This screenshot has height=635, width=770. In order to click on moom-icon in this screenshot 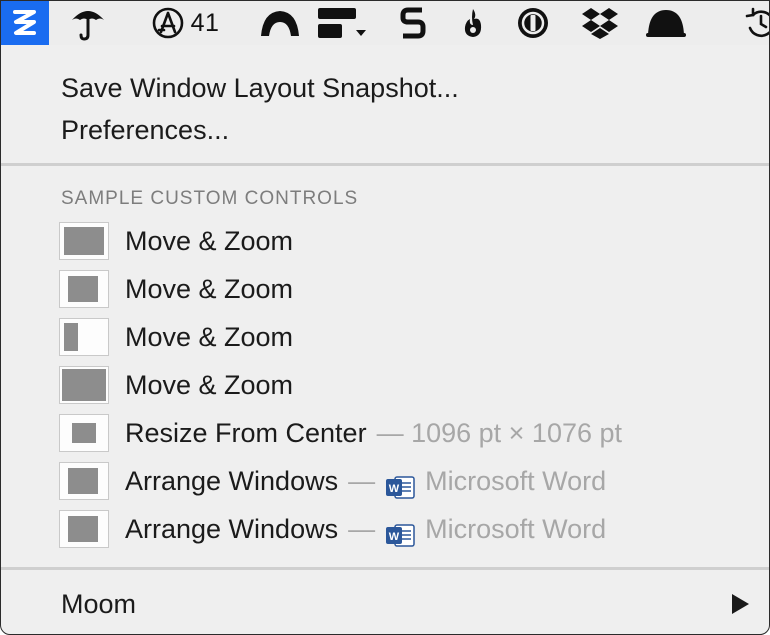, I will do `click(25, 23)`.